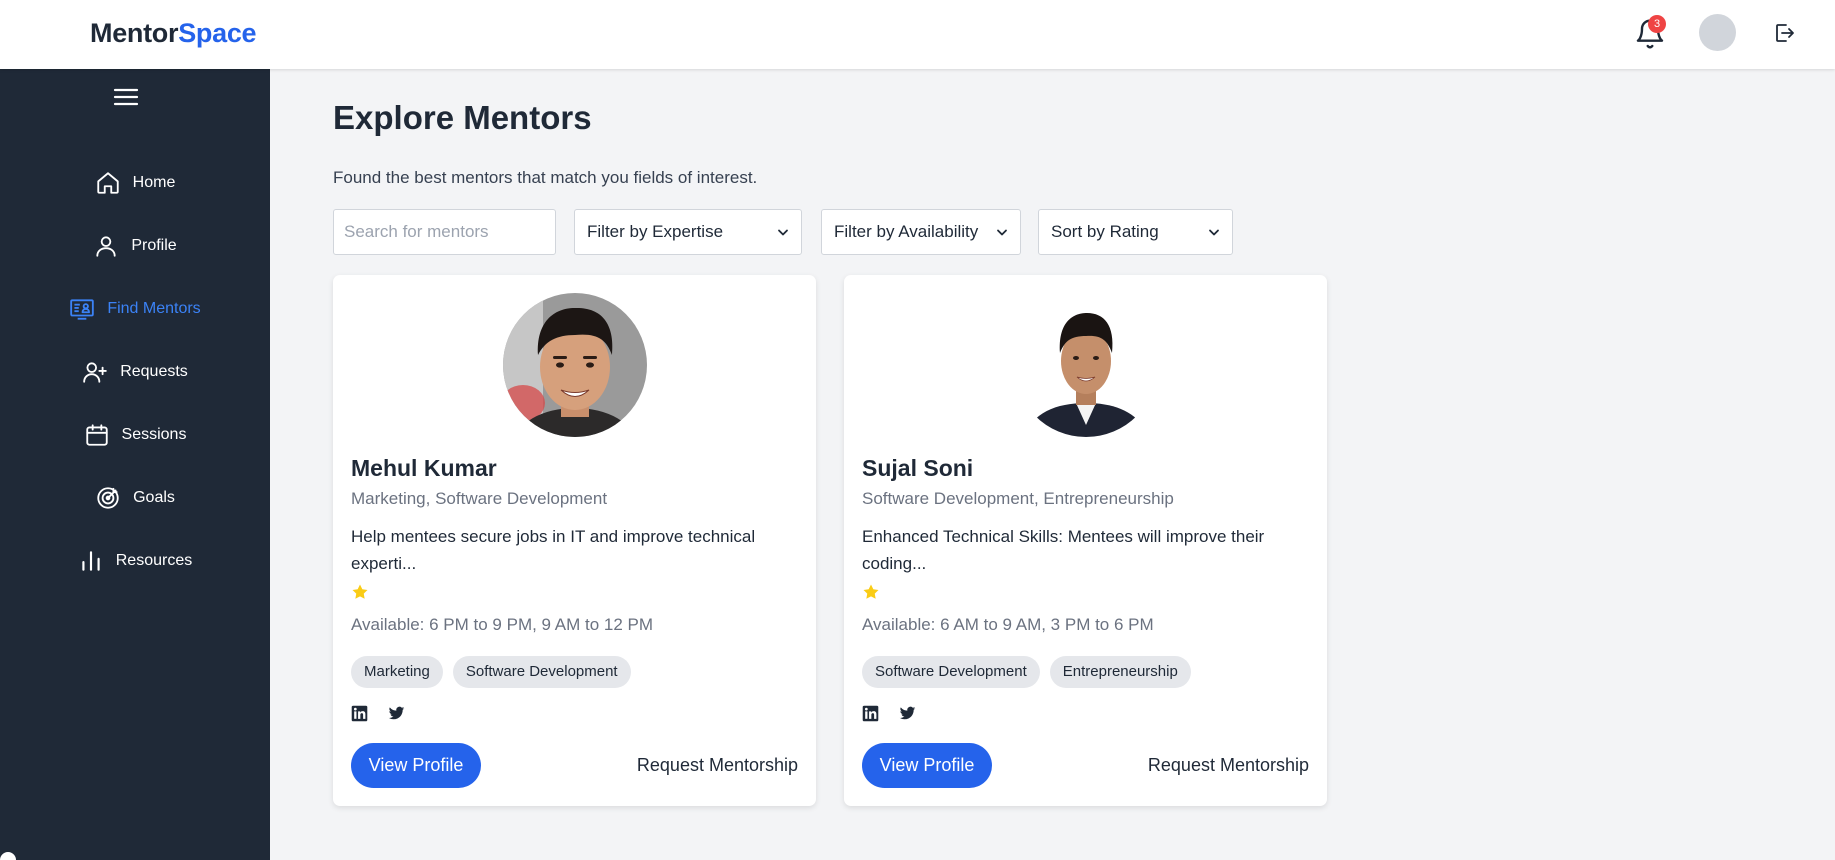 The image size is (1835, 860). I want to click on sidebar-item-label: Resources, so click(154, 560).